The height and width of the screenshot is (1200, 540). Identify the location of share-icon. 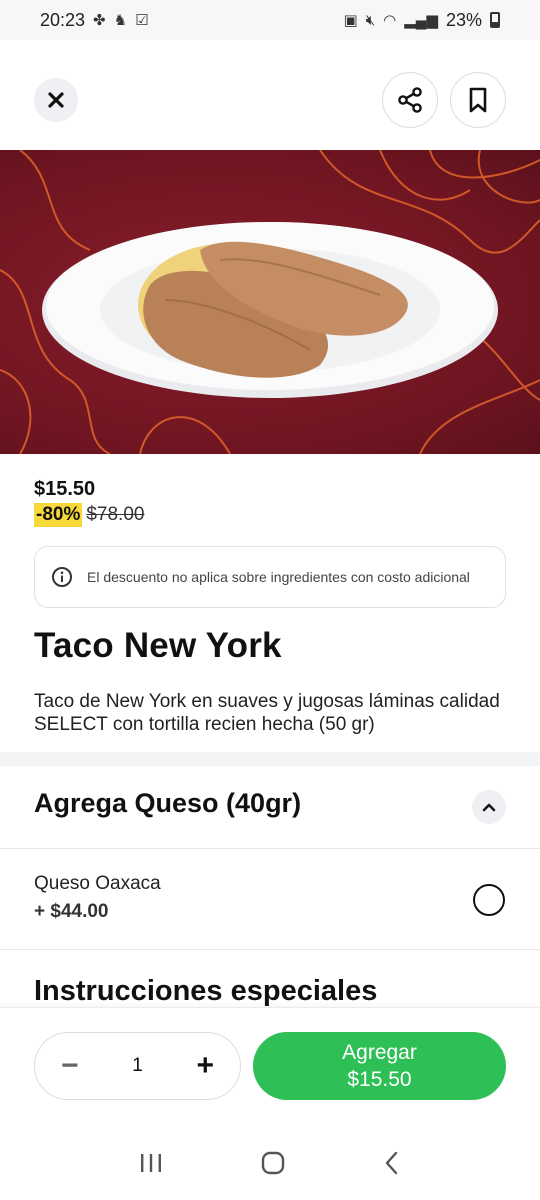
(410, 100).